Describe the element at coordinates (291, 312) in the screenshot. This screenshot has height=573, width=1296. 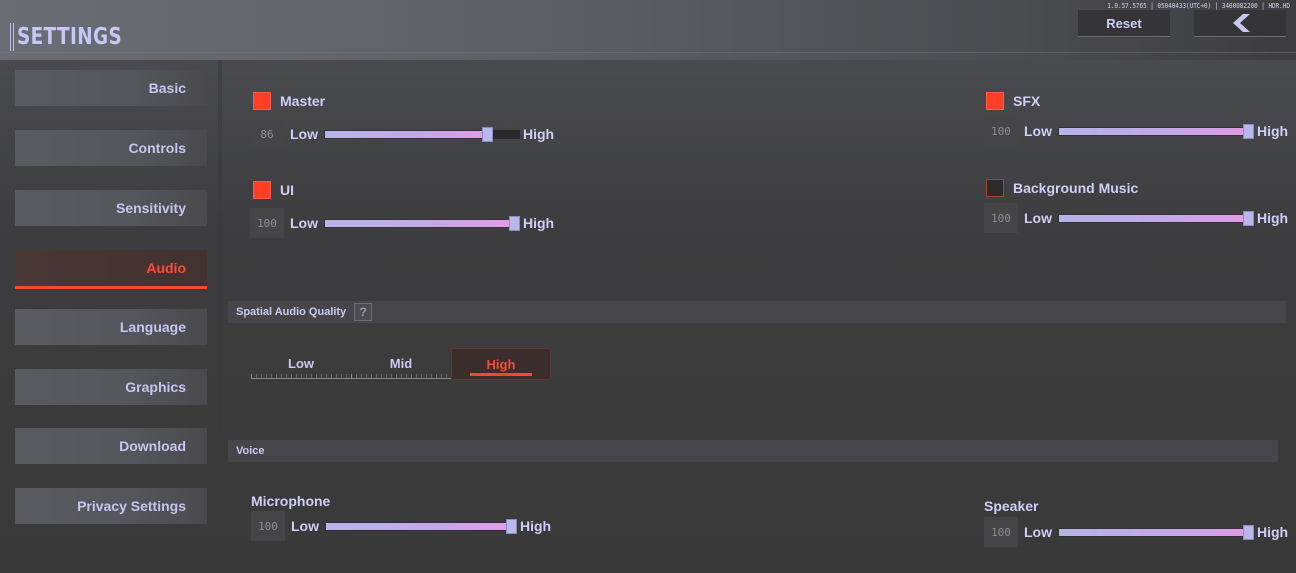
I see `spatial-audio-title: Spatial Audio Quality` at that location.